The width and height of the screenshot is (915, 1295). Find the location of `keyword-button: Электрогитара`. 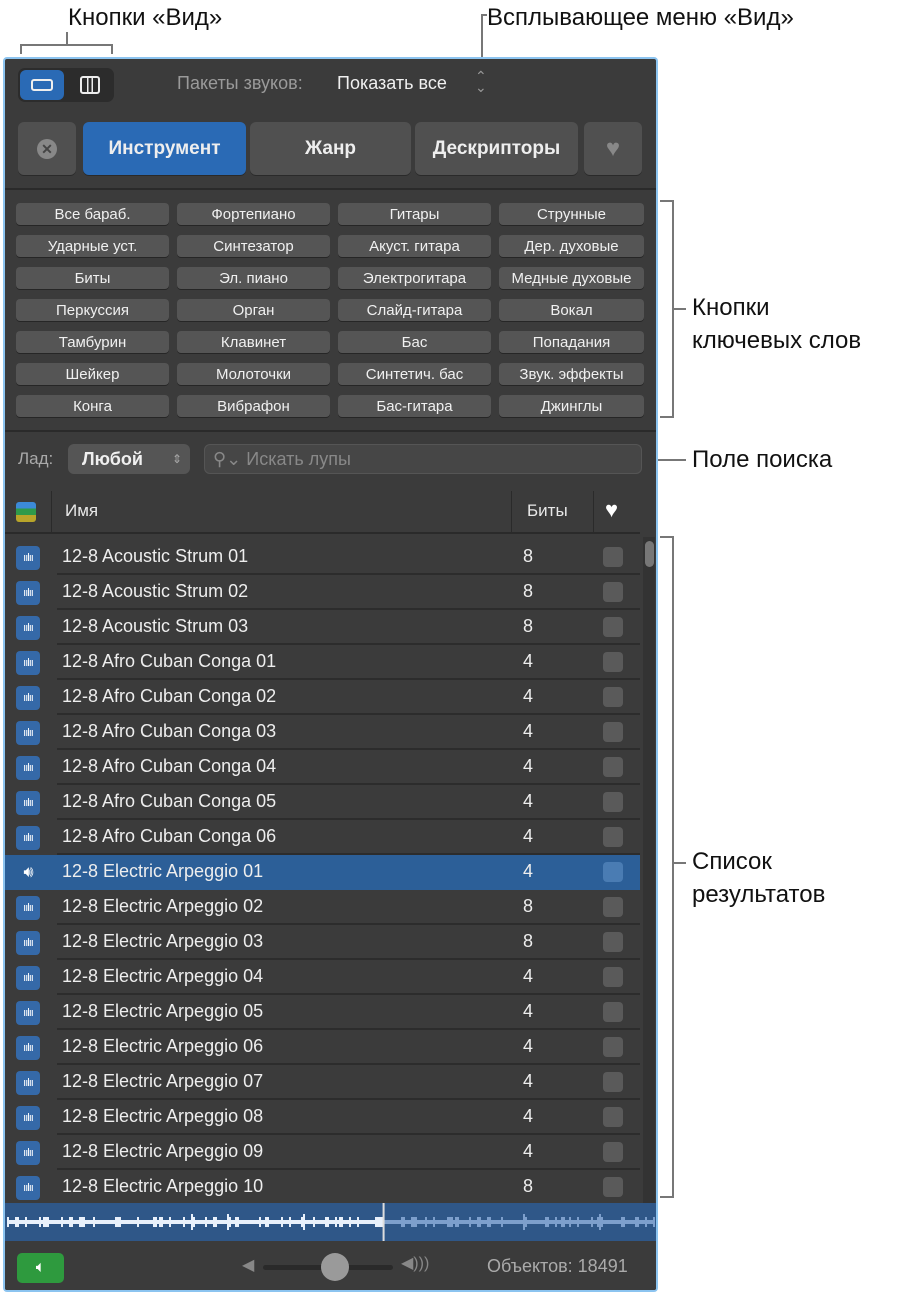

keyword-button: Электрогитара is located at coordinates (414, 278).